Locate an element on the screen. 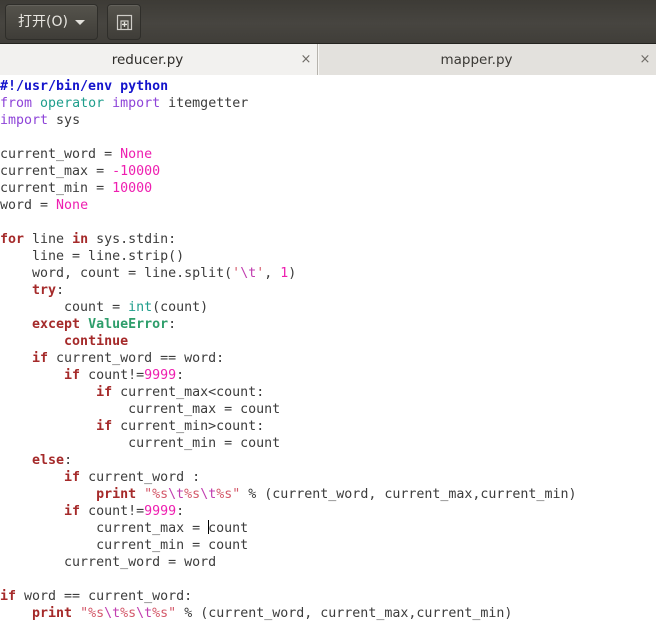 The width and height of the screenshot is (656, 630). new-document-icon is located at coordinates (124, 22).